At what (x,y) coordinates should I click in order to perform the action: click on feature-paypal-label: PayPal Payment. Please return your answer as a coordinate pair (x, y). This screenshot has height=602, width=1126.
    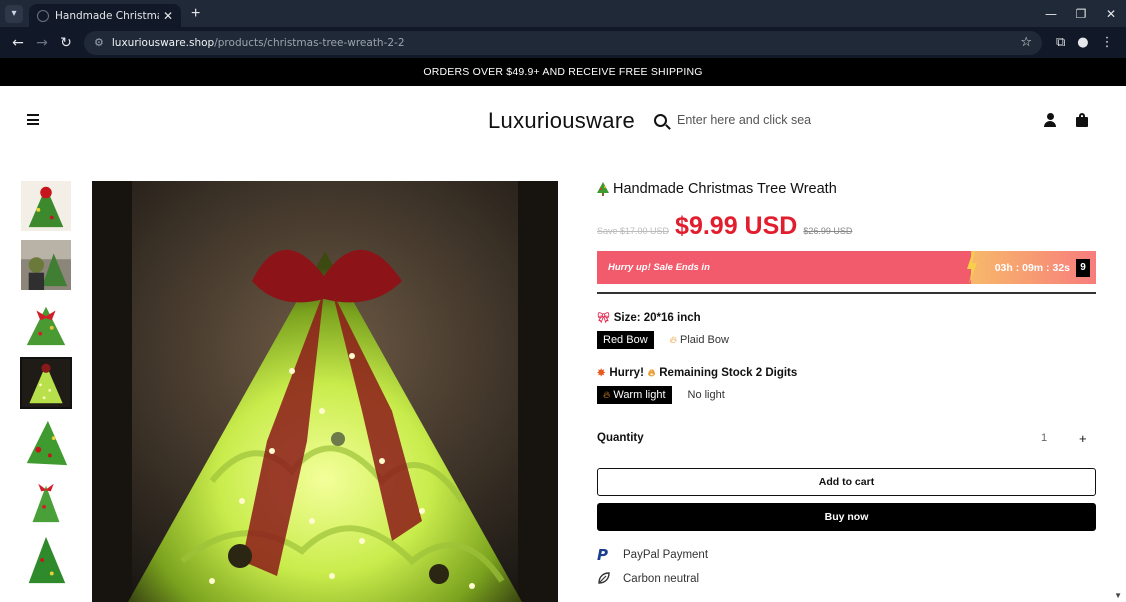
    Looking at the image, I should click on (666, 555).